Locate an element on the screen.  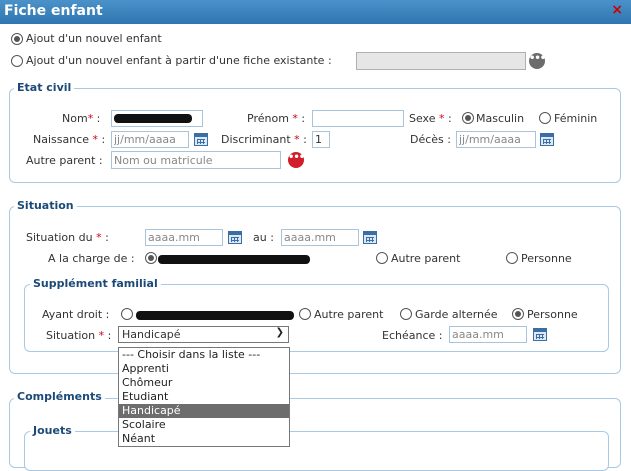
existing-record-input is located at coordinates (441, 61).